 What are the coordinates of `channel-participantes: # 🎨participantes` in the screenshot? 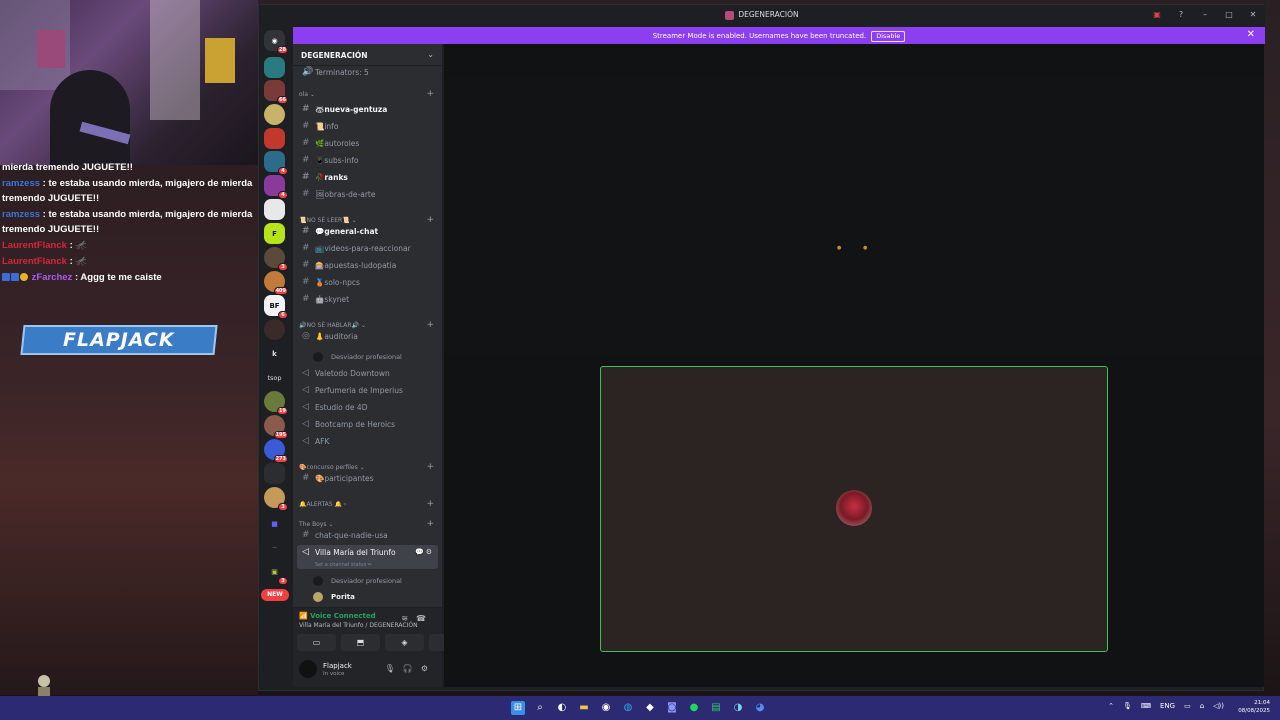 It's located at (367, 478).